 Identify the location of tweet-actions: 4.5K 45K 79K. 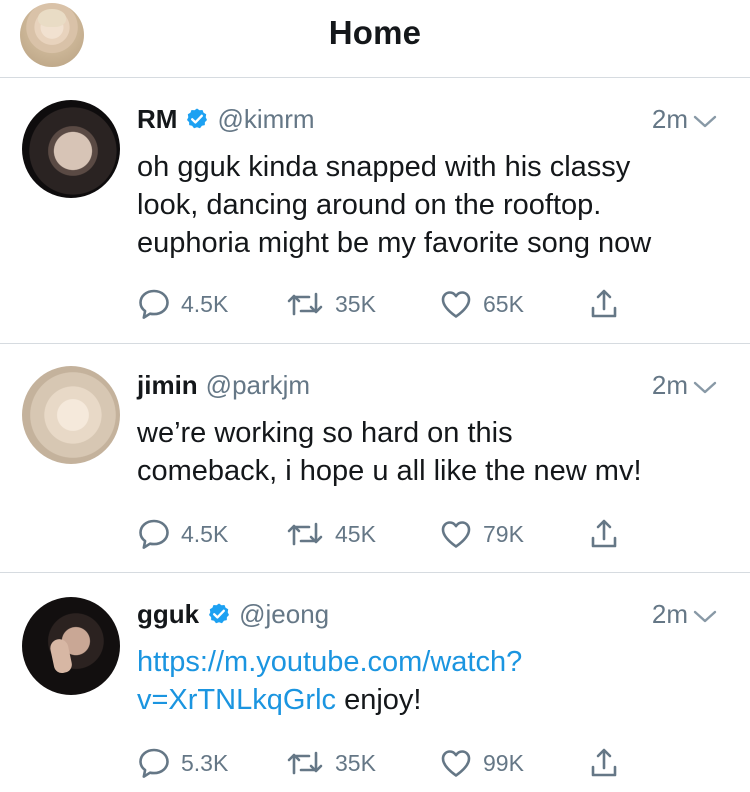
(397, 534).